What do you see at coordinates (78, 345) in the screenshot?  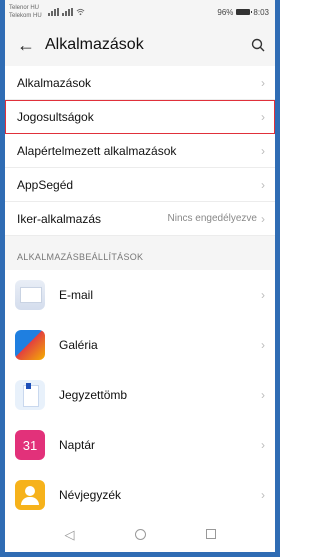 I see `app-item-label: Galéria` at bounding box center [78, 345].